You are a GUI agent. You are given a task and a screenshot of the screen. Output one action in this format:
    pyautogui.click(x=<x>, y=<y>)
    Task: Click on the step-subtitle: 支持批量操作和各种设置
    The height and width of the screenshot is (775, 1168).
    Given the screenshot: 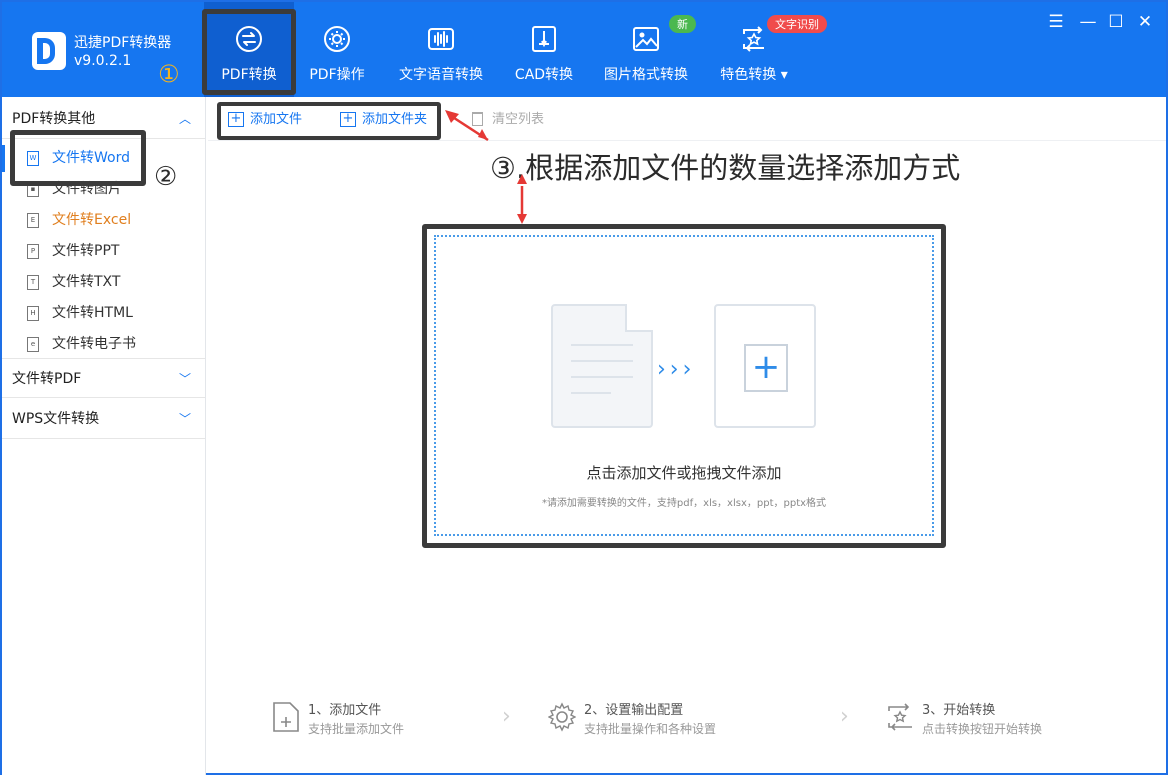 What is the action you would take?
    pyautogui.click(x=650, y=729)
    